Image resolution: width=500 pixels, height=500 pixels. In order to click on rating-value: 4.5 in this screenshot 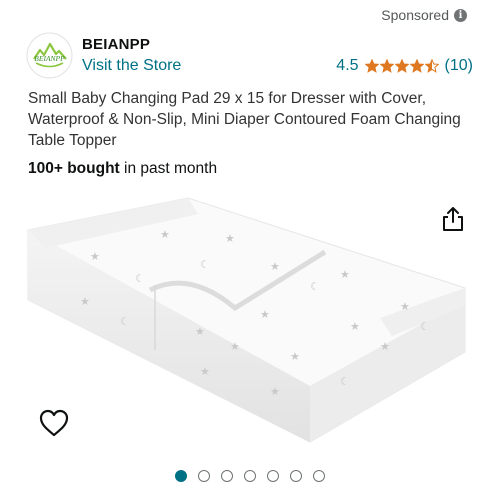, I will do `click(347, 65)`.